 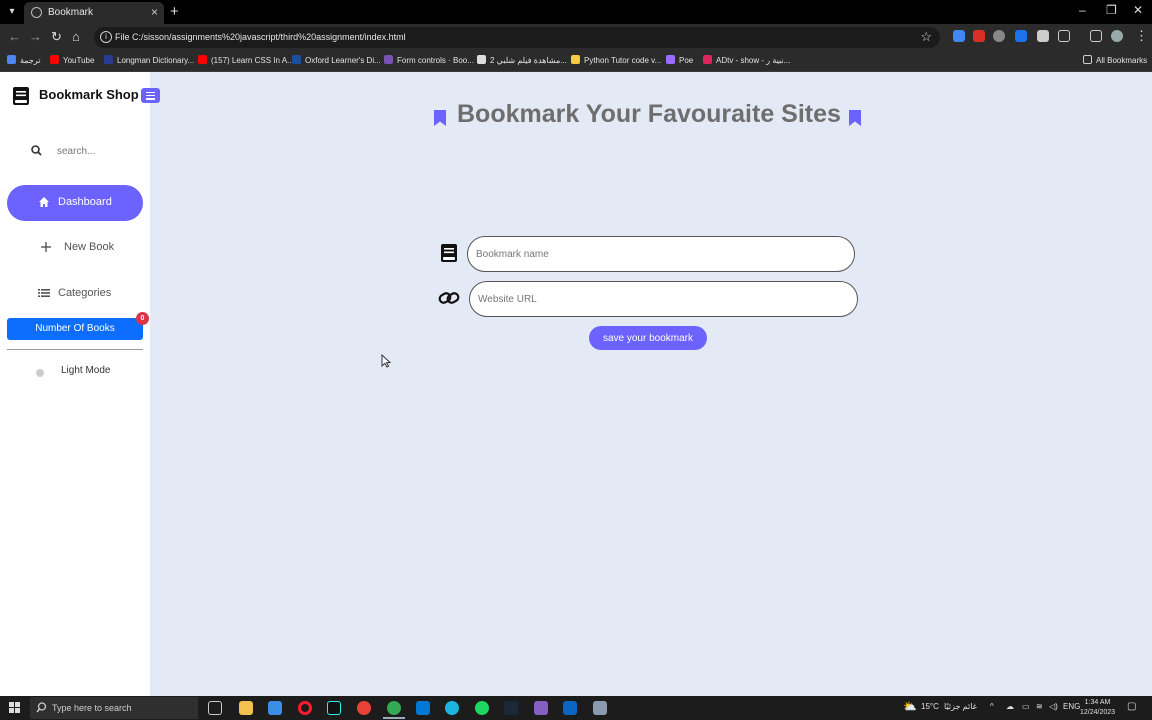 I want to click on home-icon, so click(x=44, y=202).